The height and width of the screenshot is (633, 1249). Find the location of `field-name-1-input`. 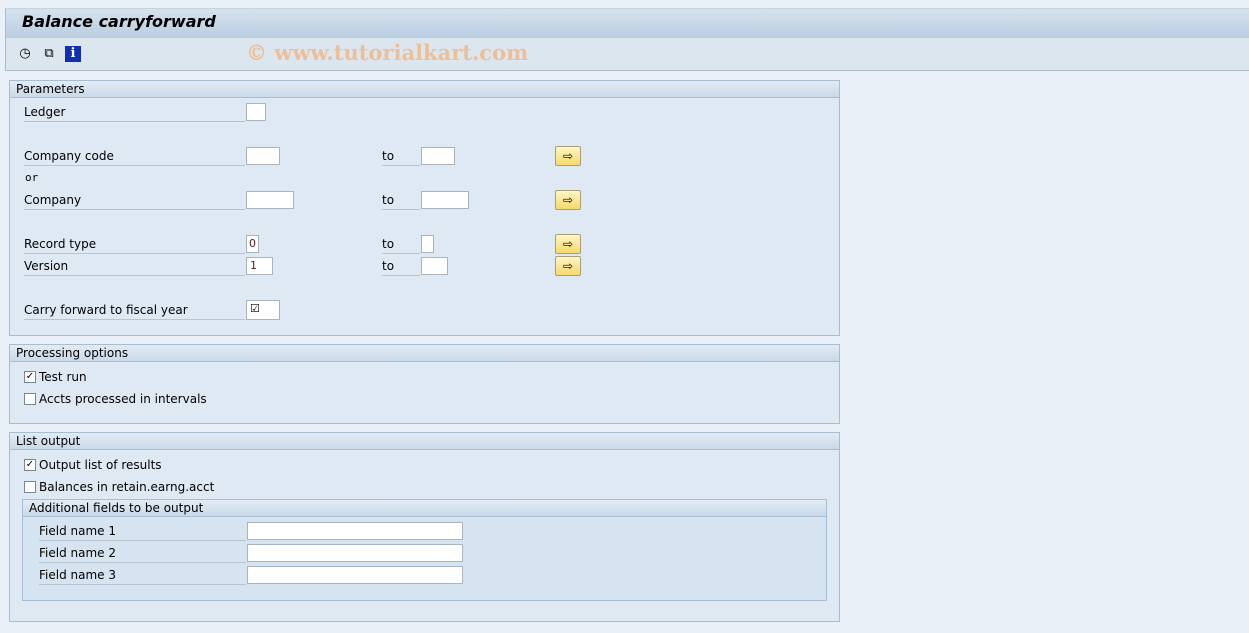

field-name-1-input is located at coordinates (355, 531).